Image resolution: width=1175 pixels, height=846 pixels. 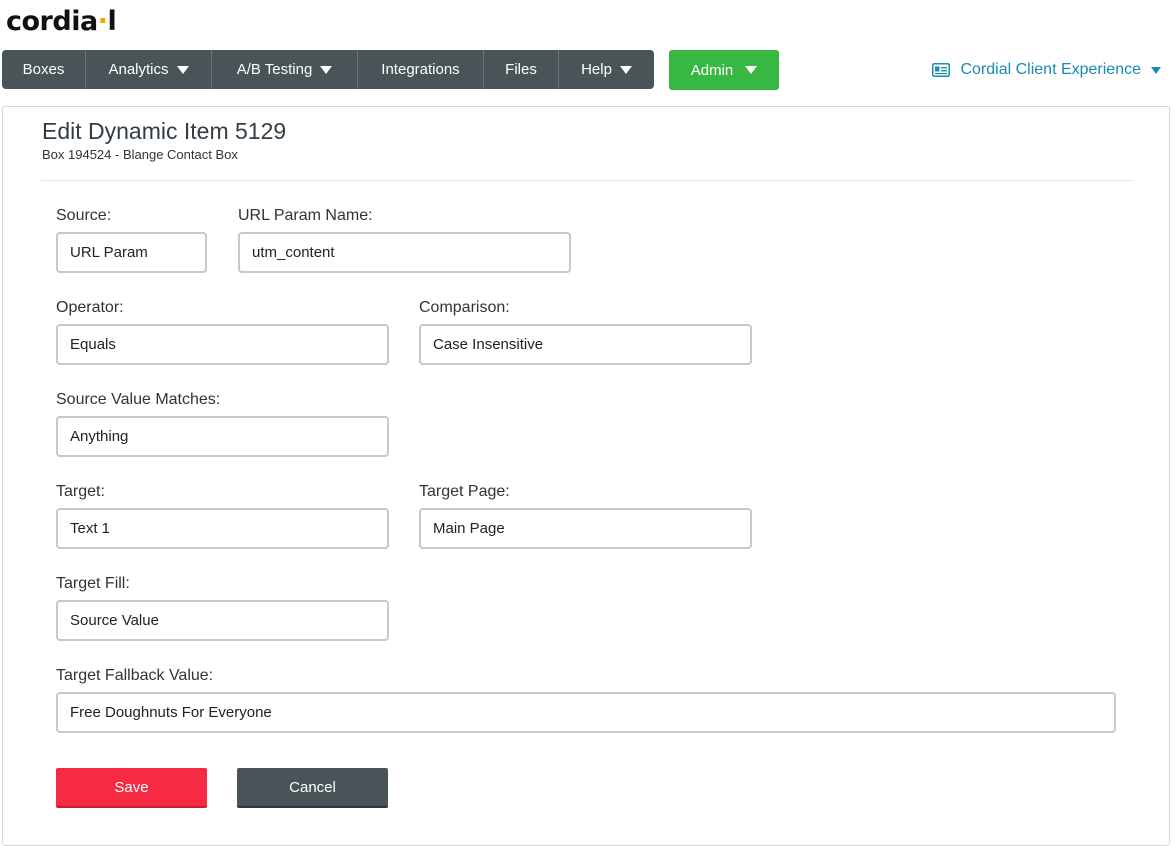 What do you see at coordinates (587, 180) in the screenshot?
I see `divider` at bounding box center [587, 180].